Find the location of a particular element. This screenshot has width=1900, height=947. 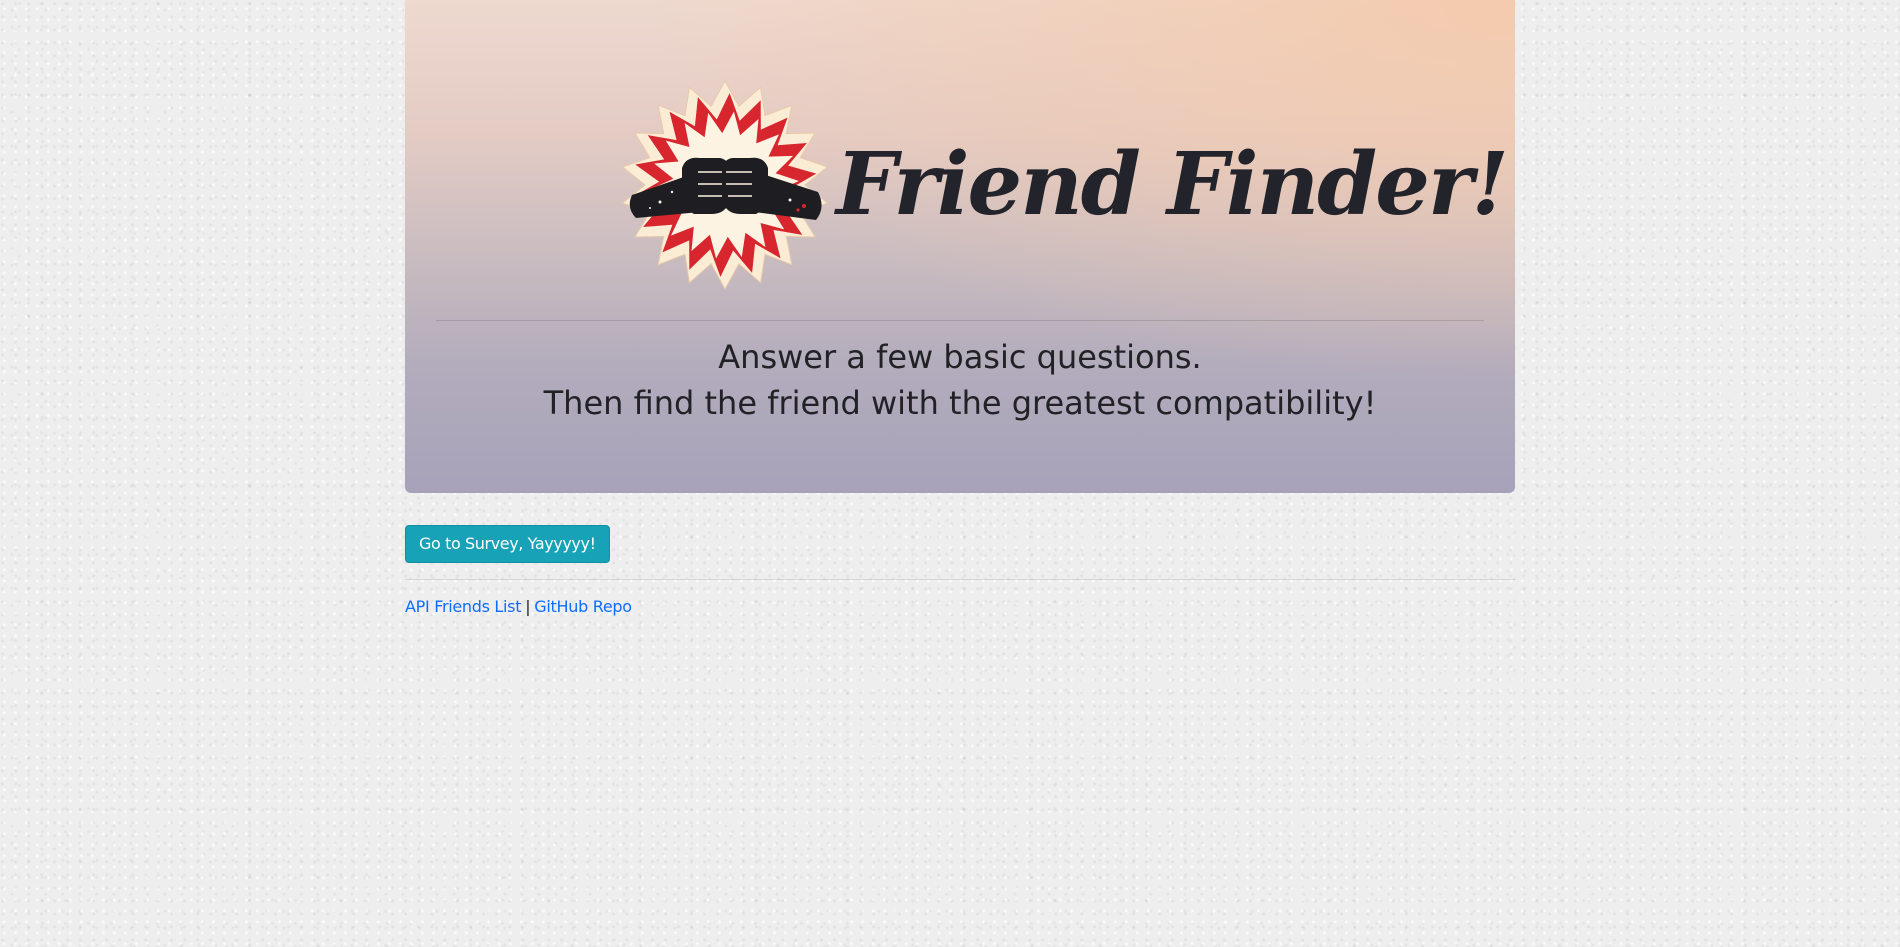

page-title: Friend Finder! is located at coordinates (1172, 184).